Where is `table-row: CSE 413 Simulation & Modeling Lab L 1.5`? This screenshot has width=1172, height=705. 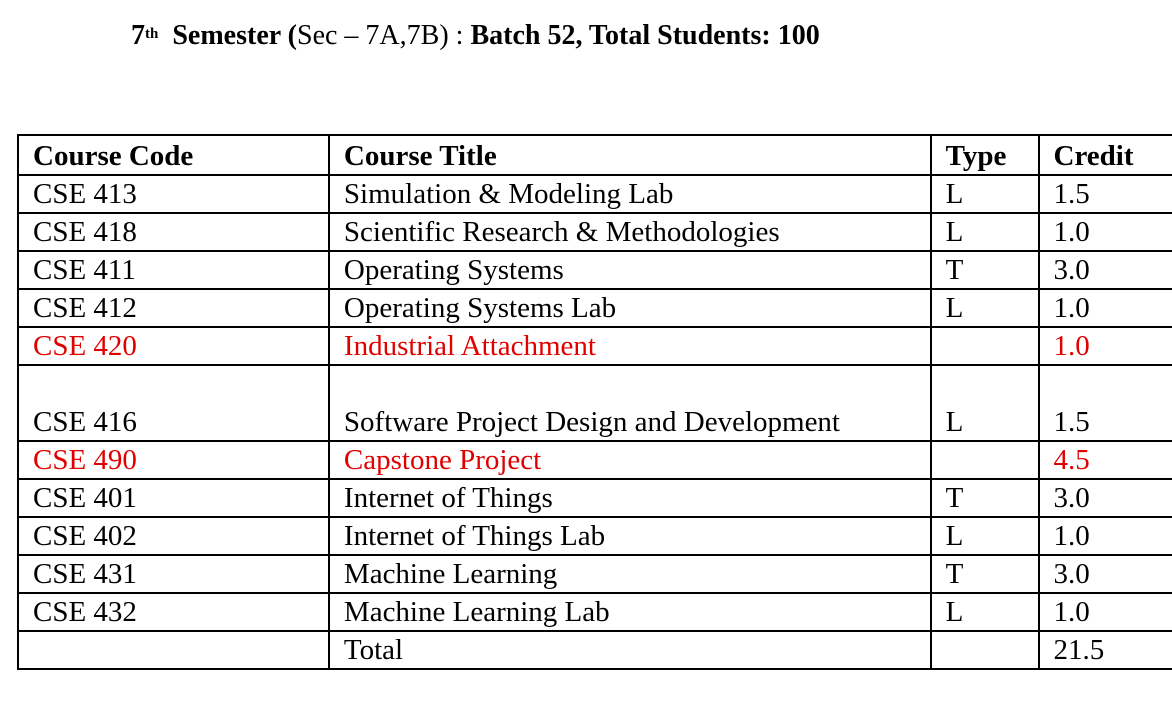
table-row: CSE 413 Simulation & Modeling Lab L 1.5 is located at coordinates (594, 194).